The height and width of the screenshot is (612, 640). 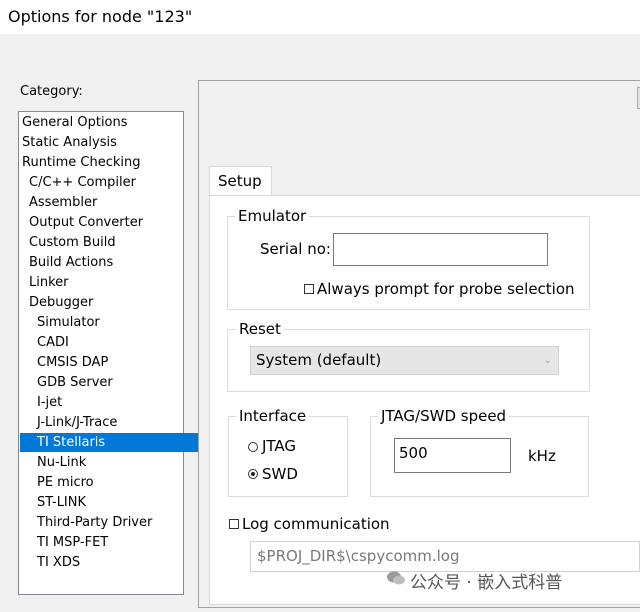 I want to click on category-item-linker: Linker, so click(x=105, y=282).